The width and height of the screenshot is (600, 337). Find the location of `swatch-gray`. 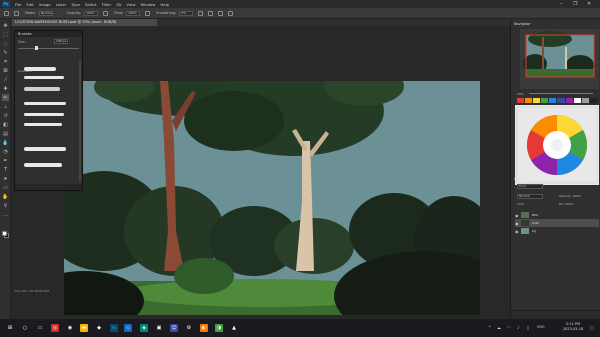

swatch-gray is located at coordinates (585, 100).